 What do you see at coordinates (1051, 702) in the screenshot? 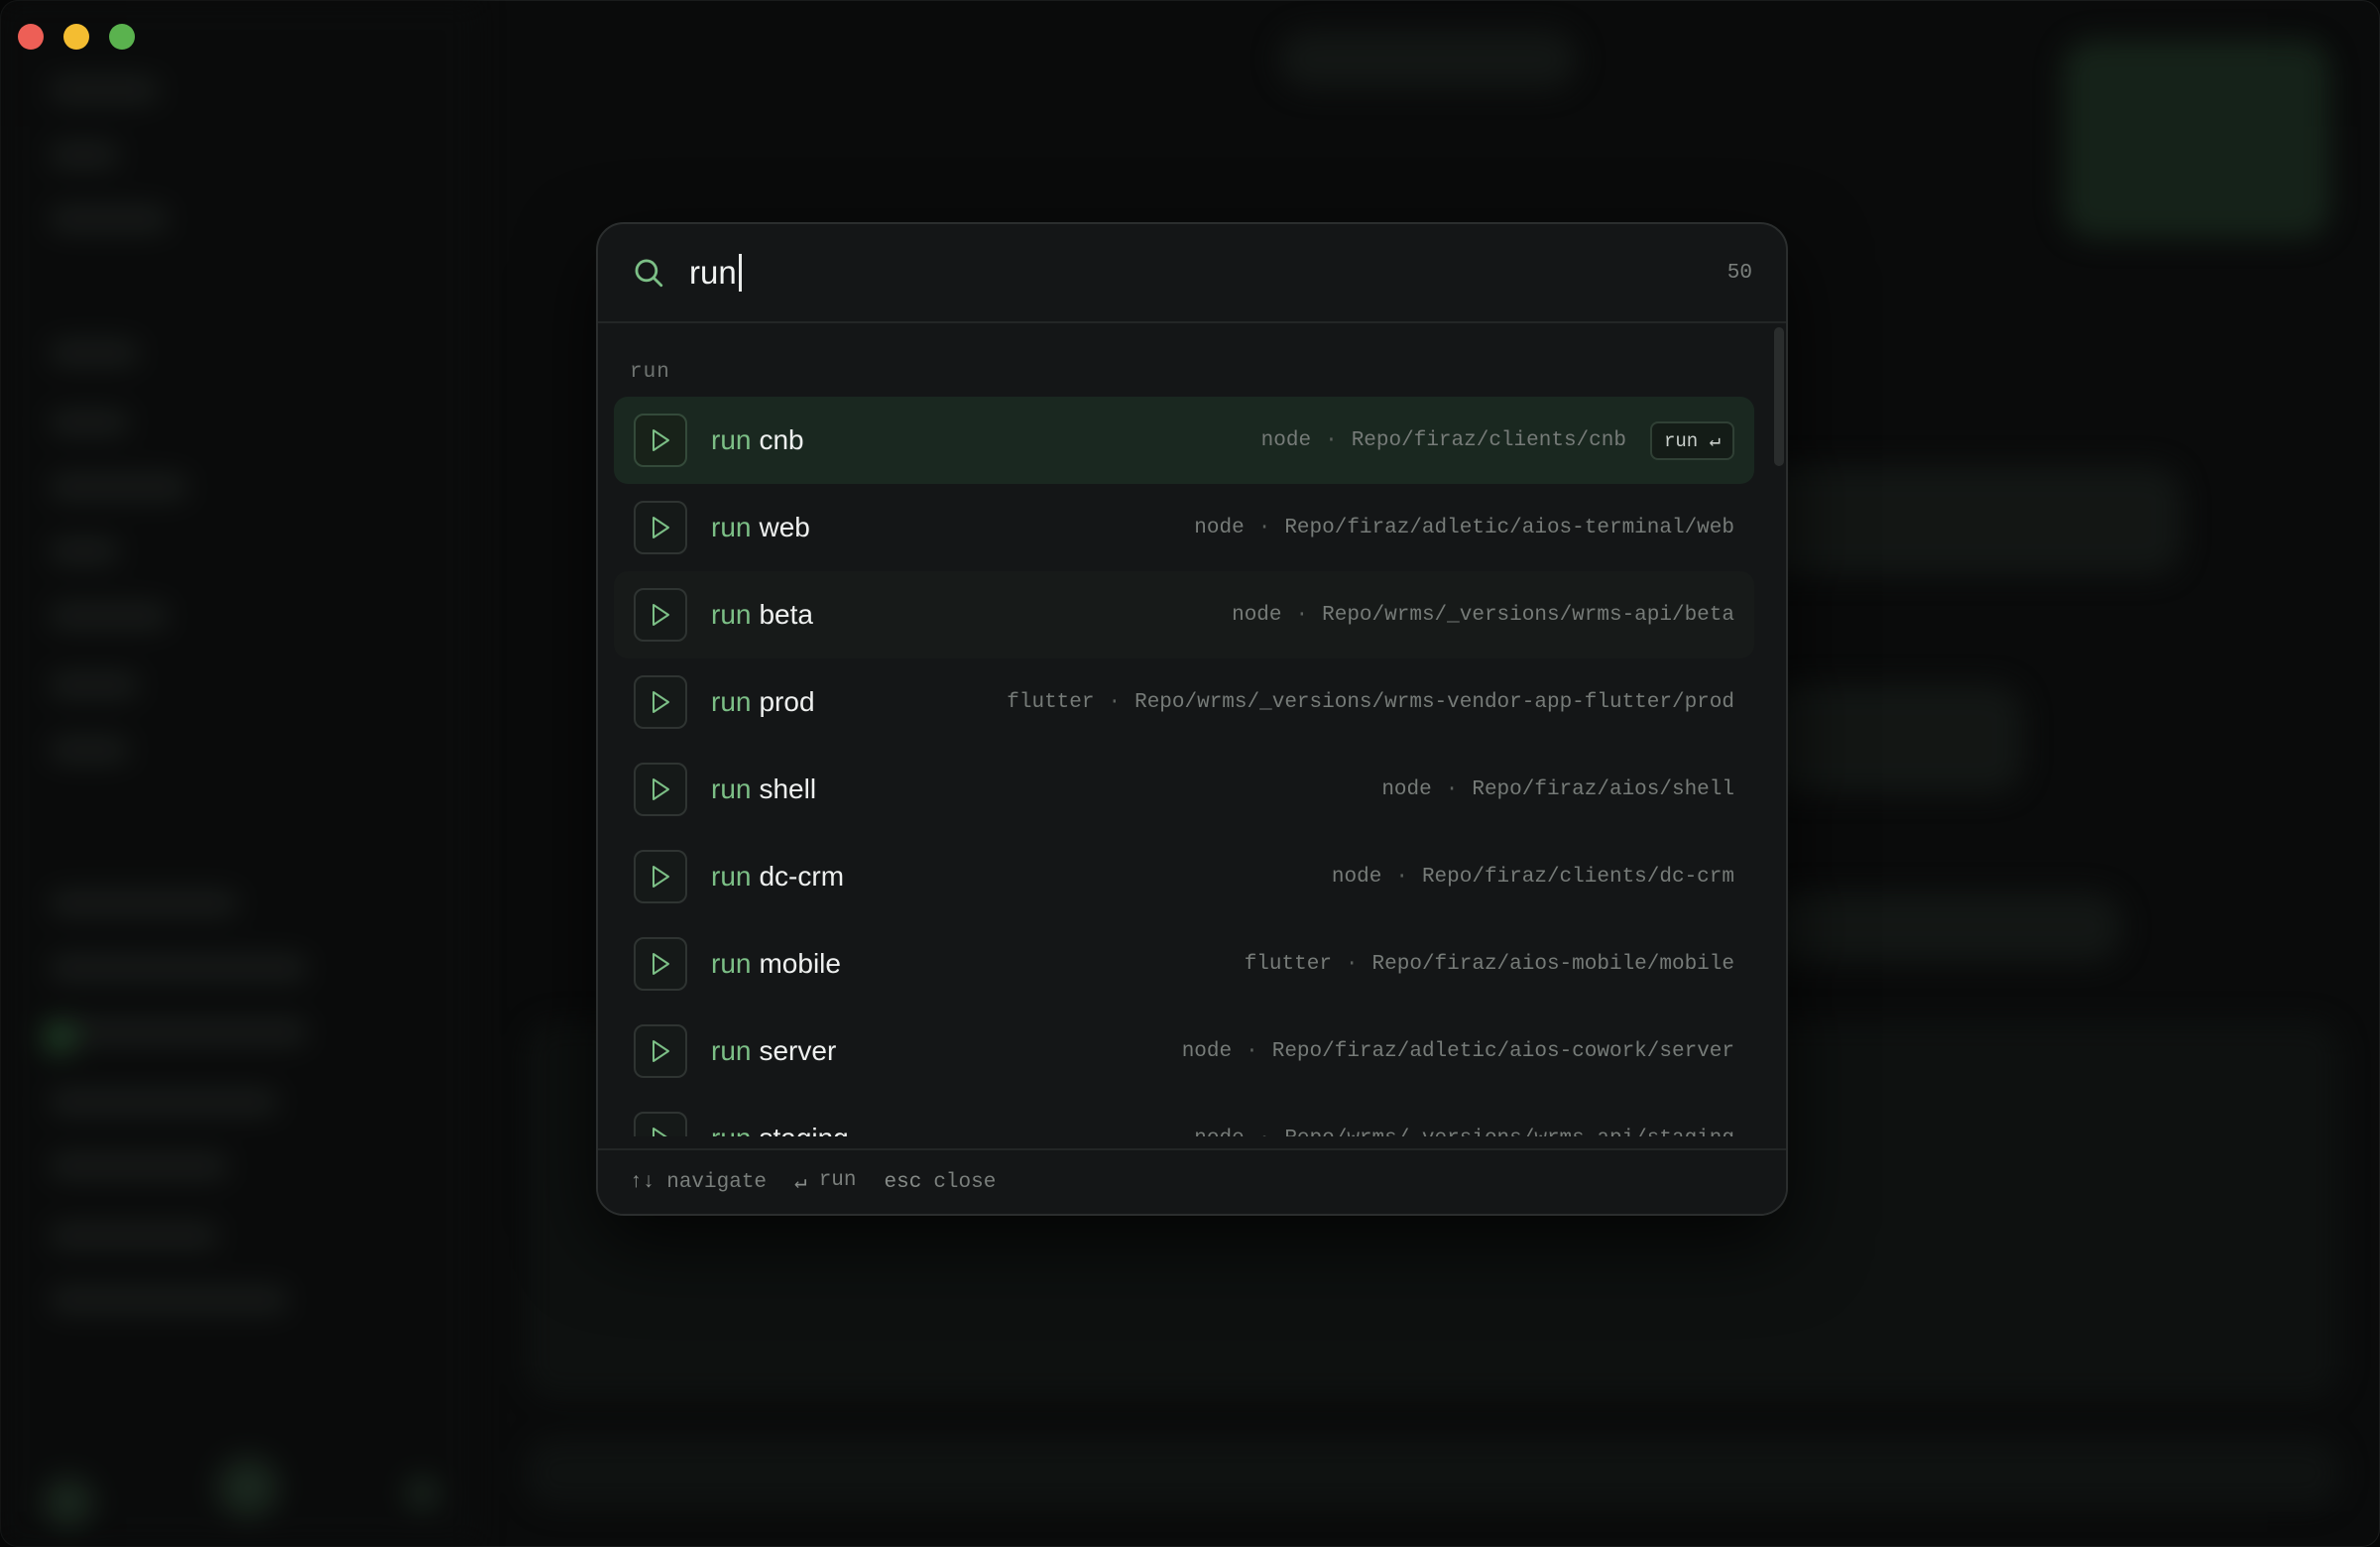
I see `result-runtime: flutter` at bounding box center [1051, 702].